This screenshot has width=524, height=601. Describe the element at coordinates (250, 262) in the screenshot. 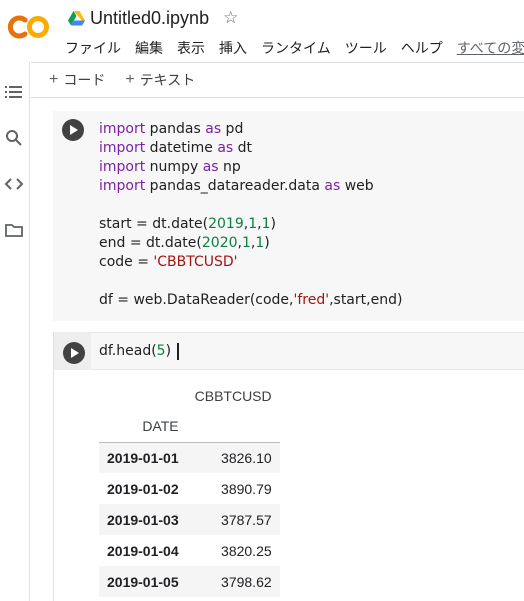

I see `code-line: code = 'CBBTCUSD'` at that location.